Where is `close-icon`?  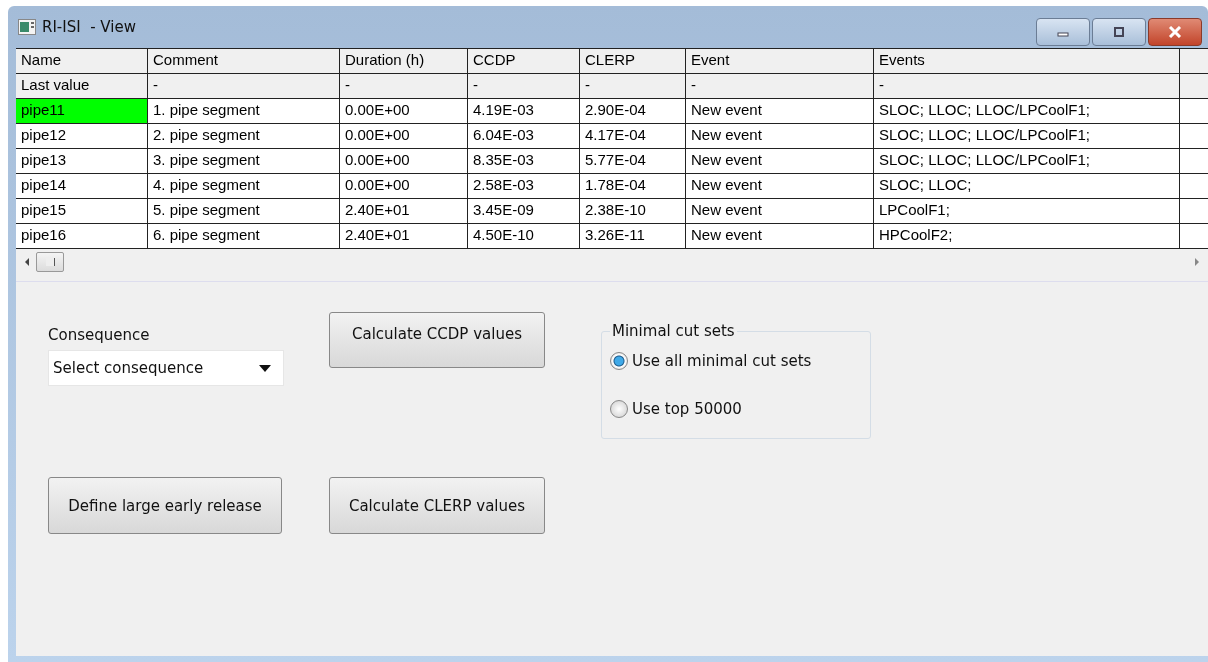 close-icon is located at coordinates (1175, 32).